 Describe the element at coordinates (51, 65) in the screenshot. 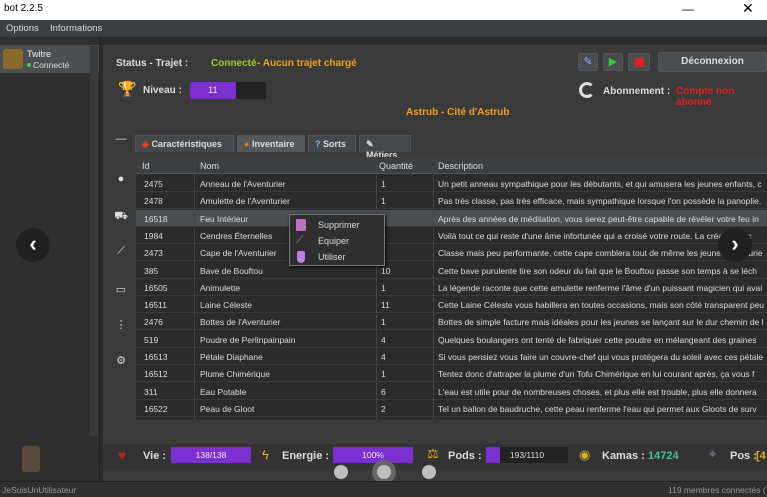

I see `account-status: Connecté` at that location.